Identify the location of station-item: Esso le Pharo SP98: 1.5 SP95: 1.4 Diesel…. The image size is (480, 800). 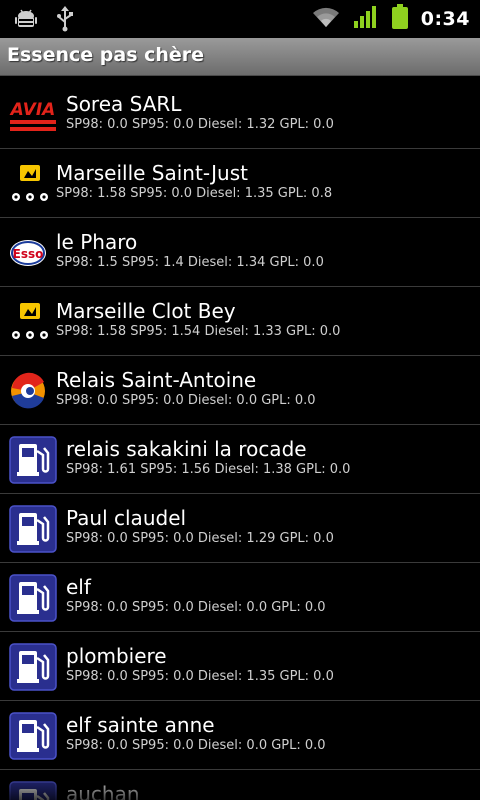
(240, 252).